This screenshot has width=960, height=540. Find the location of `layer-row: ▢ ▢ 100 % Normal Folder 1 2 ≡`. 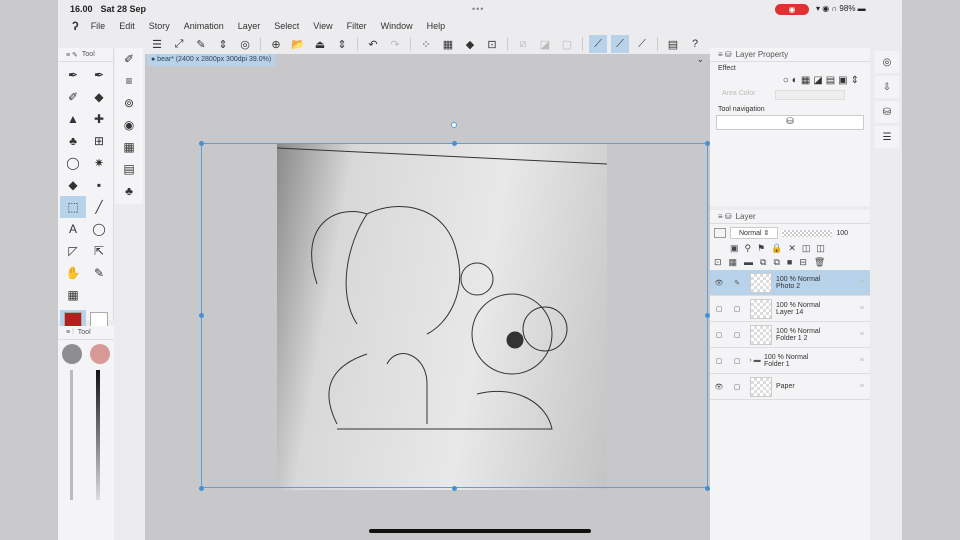

layer-row: ▢ ▢ 100 % Normal Folder 1 2 ≡ is located at coordinates (790, 335).